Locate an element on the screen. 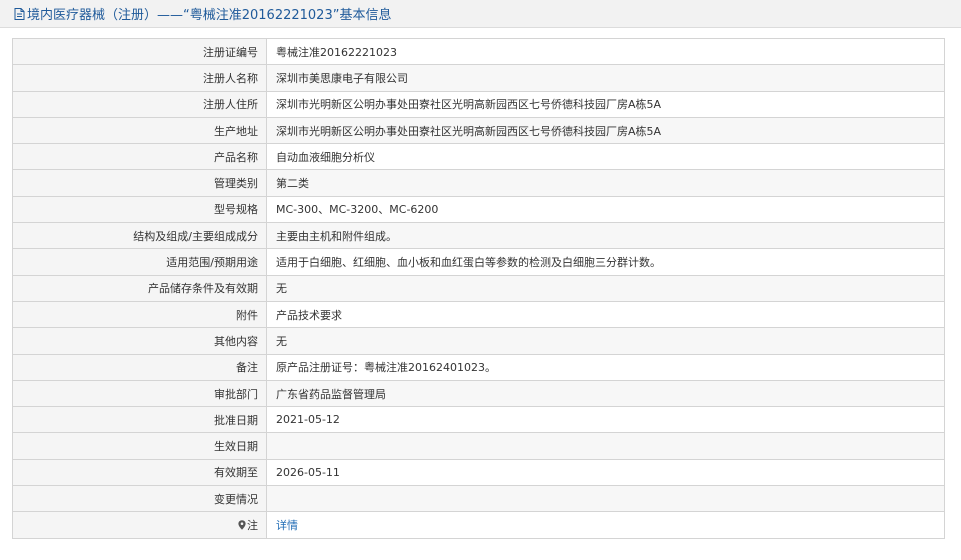  table-row: 其他内容 无 is located at coordinates (478, 341).